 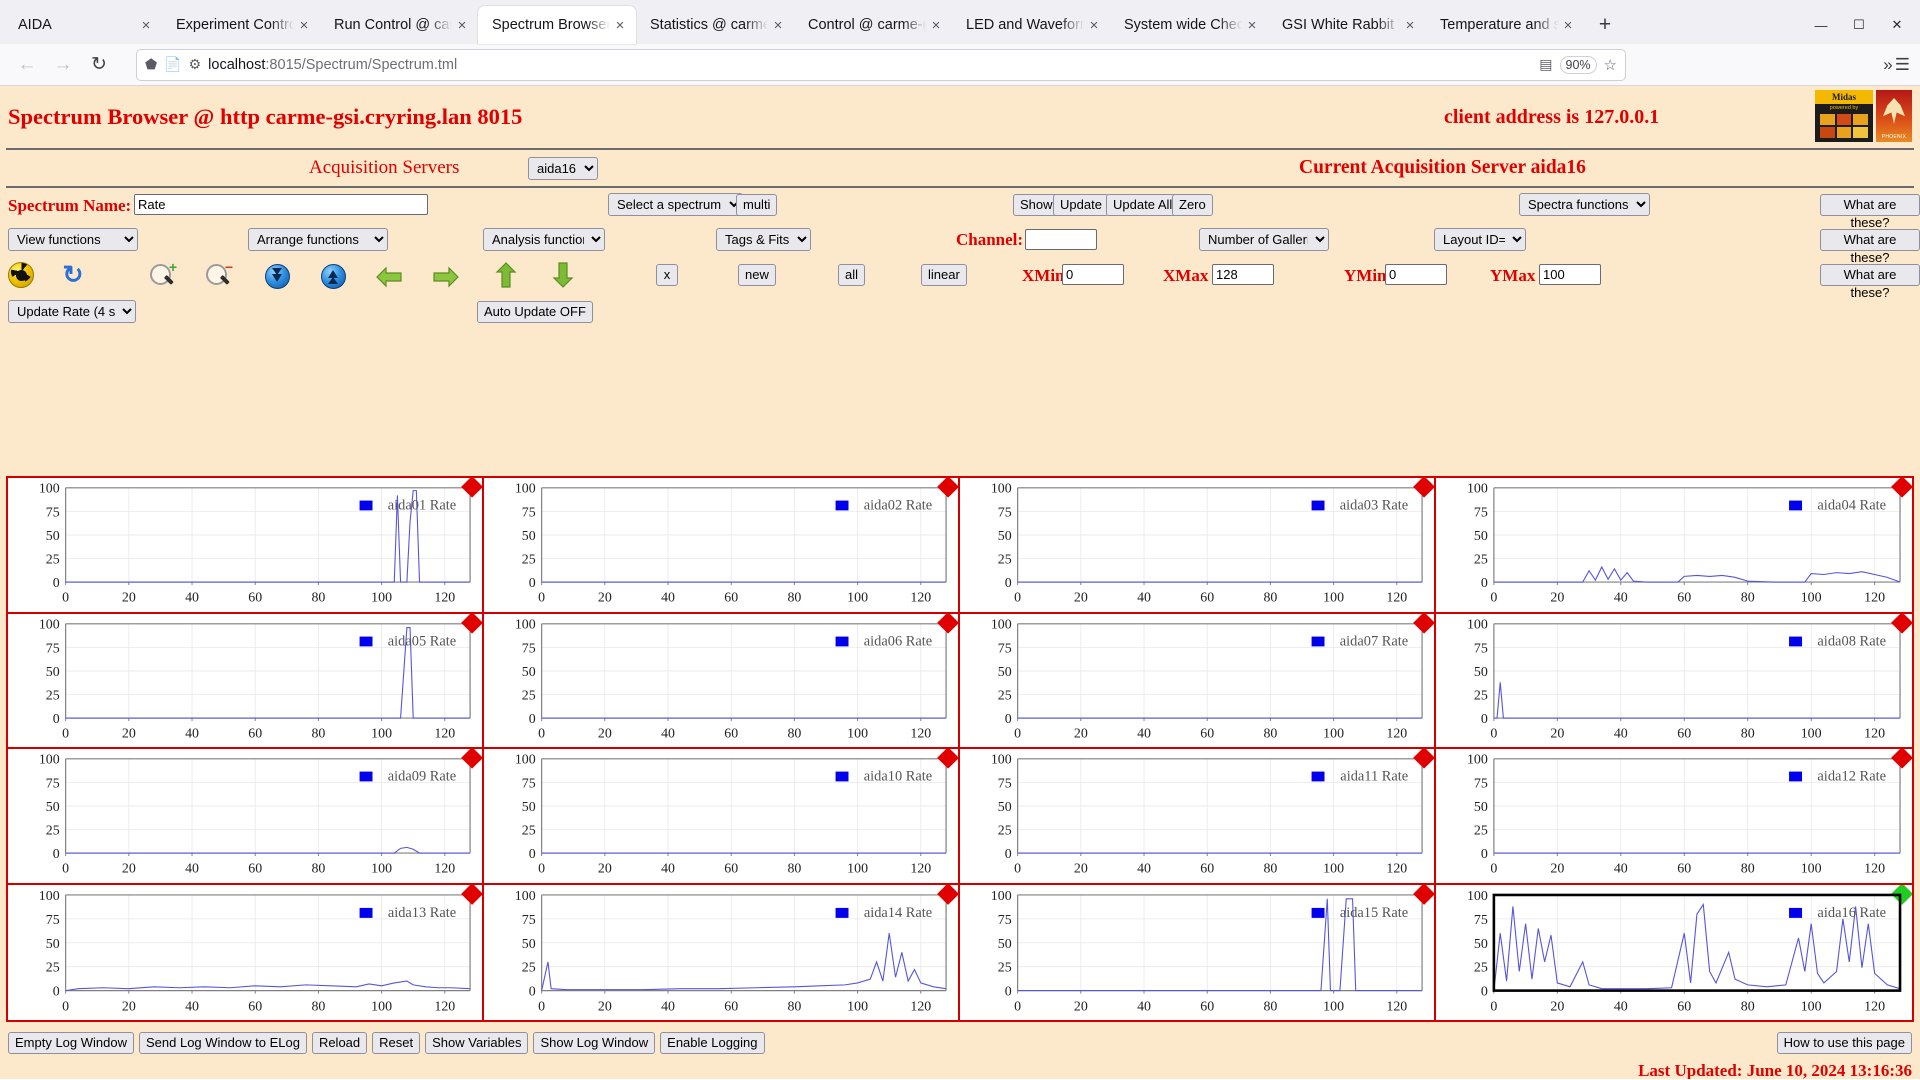 What do you see at coordinates (1198, 817) in the screenshot?
I see `spectrum-panel: 0 25 50 75 100 0 20 40 60 80 100 120 aida11 Rate` at bounding box center [1198, 817].